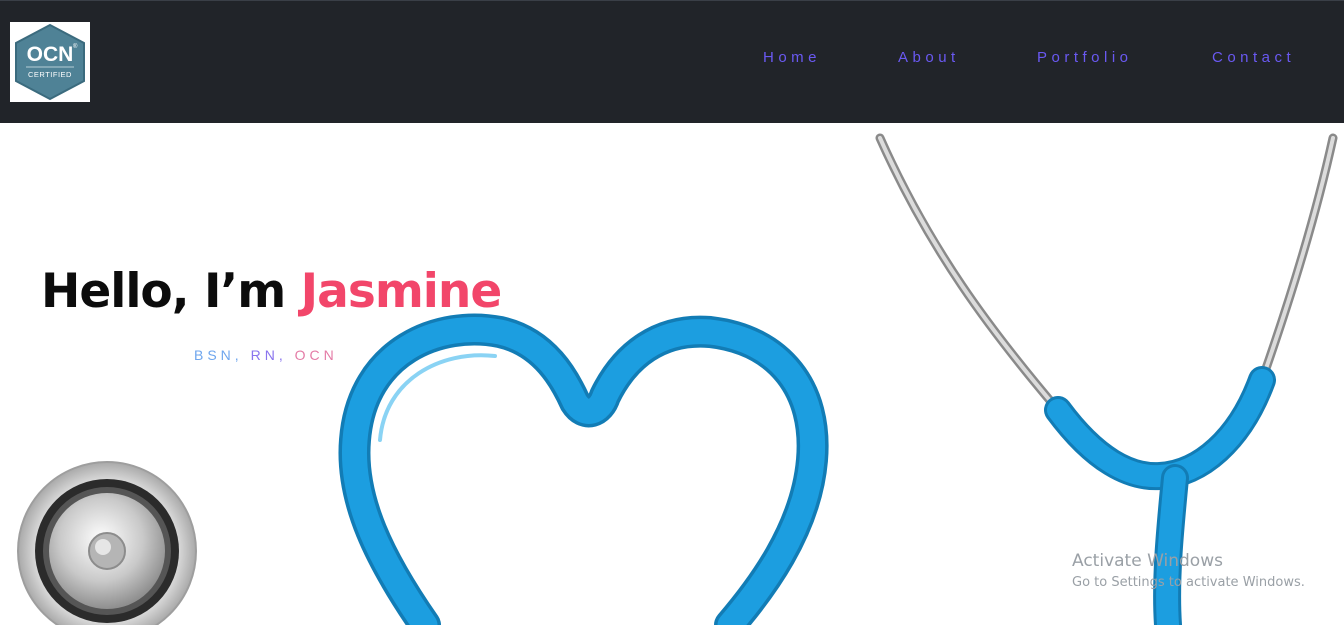 The image size is (1344, 625). I want to click on logo-main-text: OCN, so click(50, 54).